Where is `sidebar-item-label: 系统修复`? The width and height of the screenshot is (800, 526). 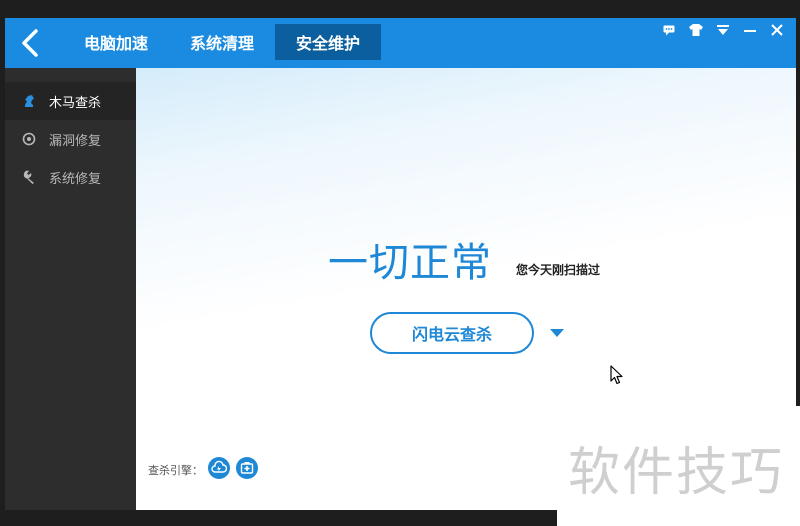
sidebar-item-label: 系统修复 is located at coordinates (75, 179).